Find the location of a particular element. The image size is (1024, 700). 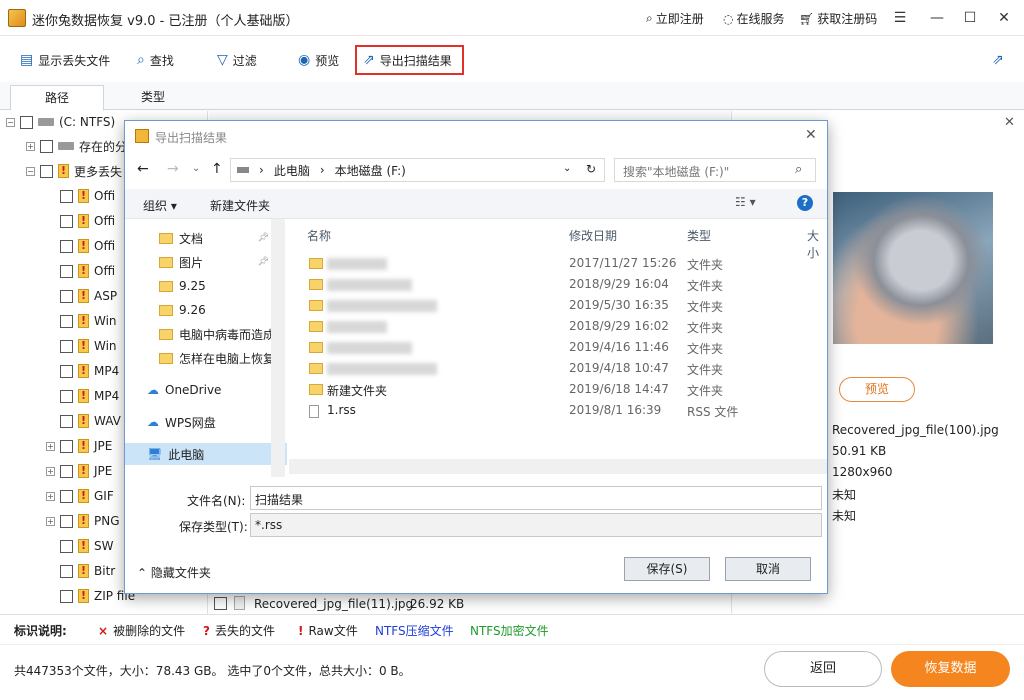

nav-item: 9.25 is located at coordinates (206, 286).